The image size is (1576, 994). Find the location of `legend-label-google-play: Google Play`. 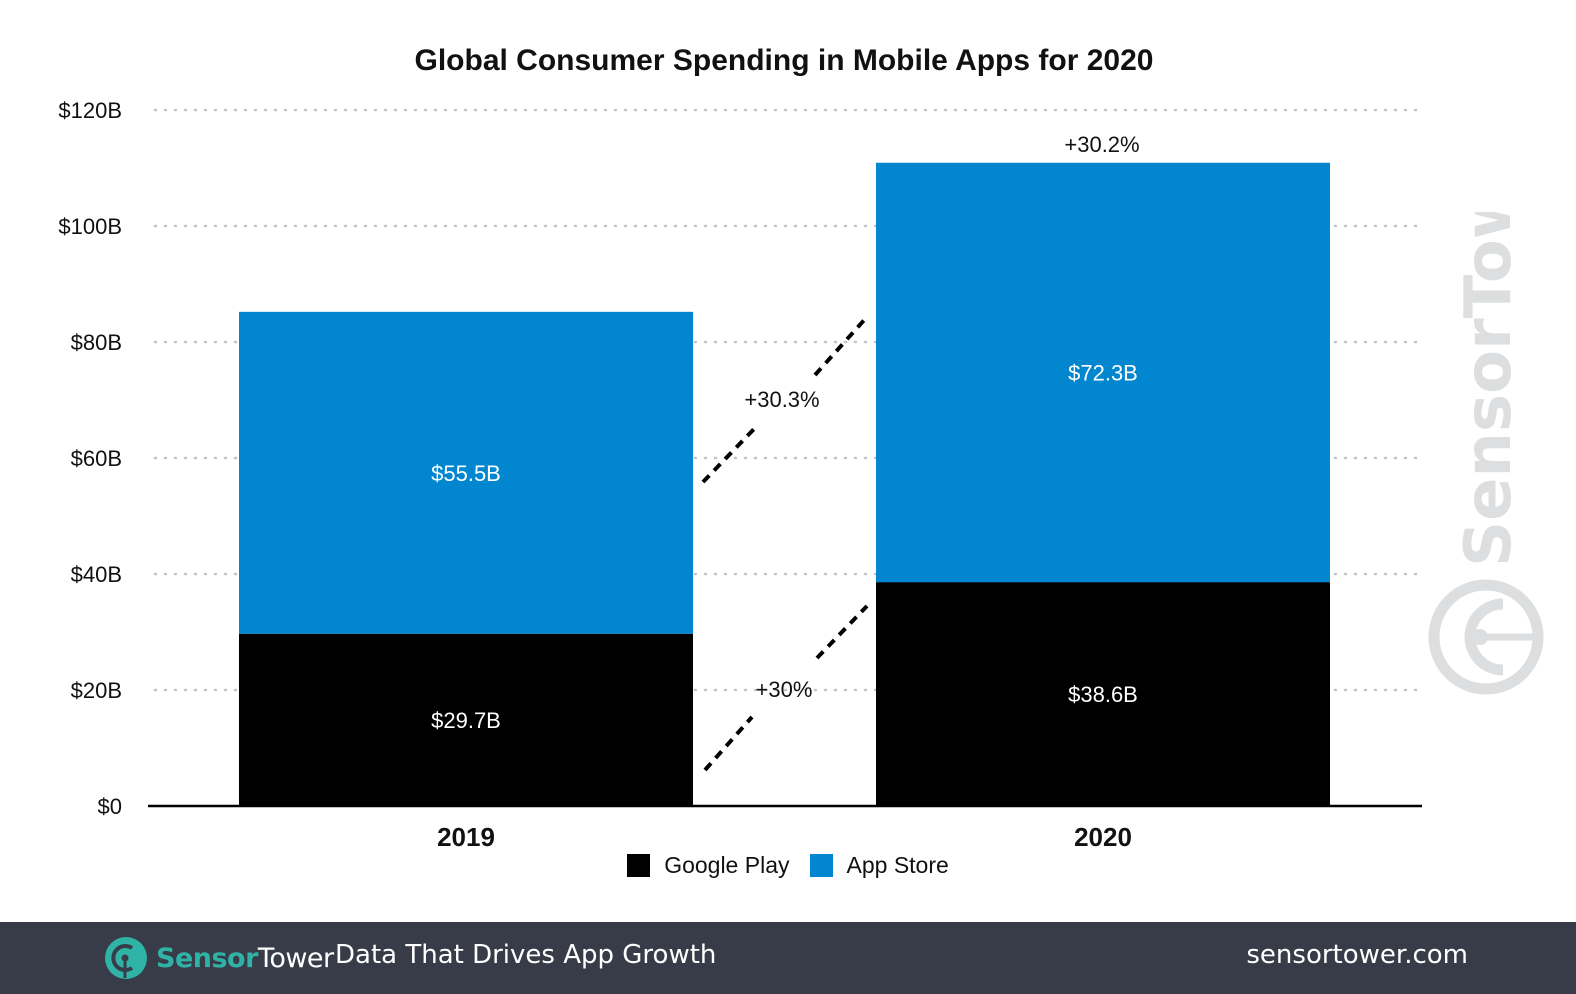

legend-label-google-play: Google Play is located at coordinates (727, 865).